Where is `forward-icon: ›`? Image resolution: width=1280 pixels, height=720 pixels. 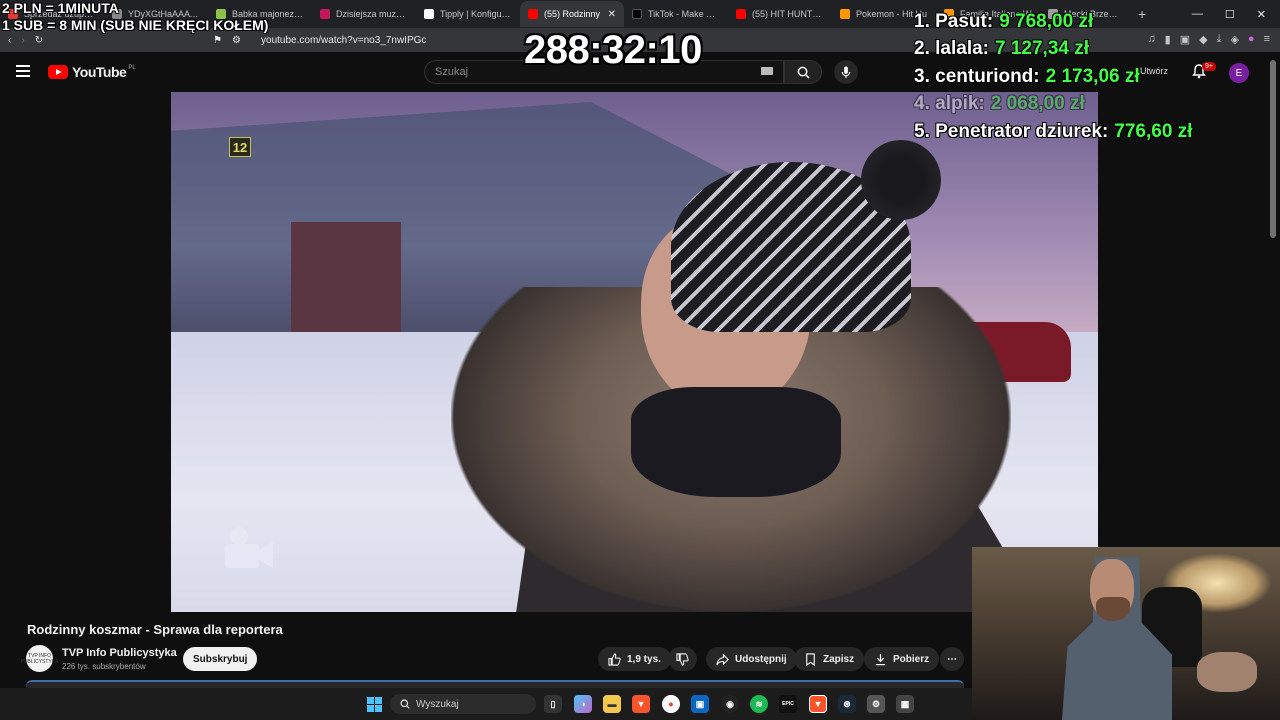
forward-icon: › is located at coordinates (22, 40).